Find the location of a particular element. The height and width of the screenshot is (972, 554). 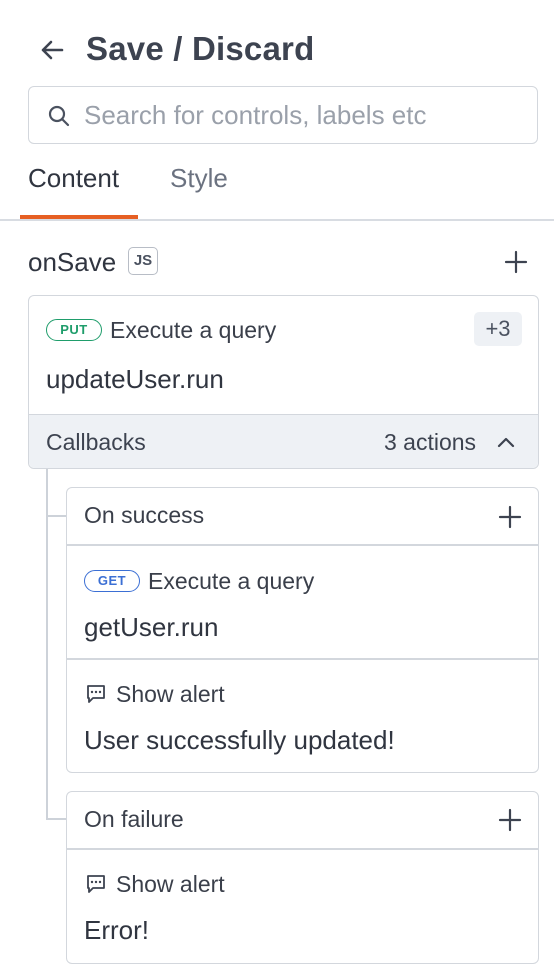

action-value: getUser.run is located at coordinates (151, 627).